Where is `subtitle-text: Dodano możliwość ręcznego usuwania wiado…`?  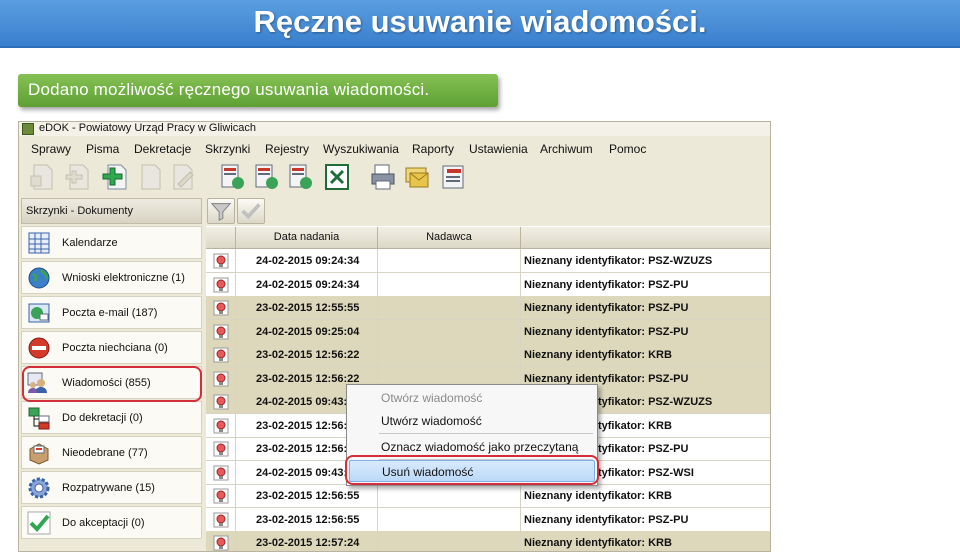
subtitle-text: Dodano możliwość ręcznego usuwania wiado… is located at coordinates (229, 89).